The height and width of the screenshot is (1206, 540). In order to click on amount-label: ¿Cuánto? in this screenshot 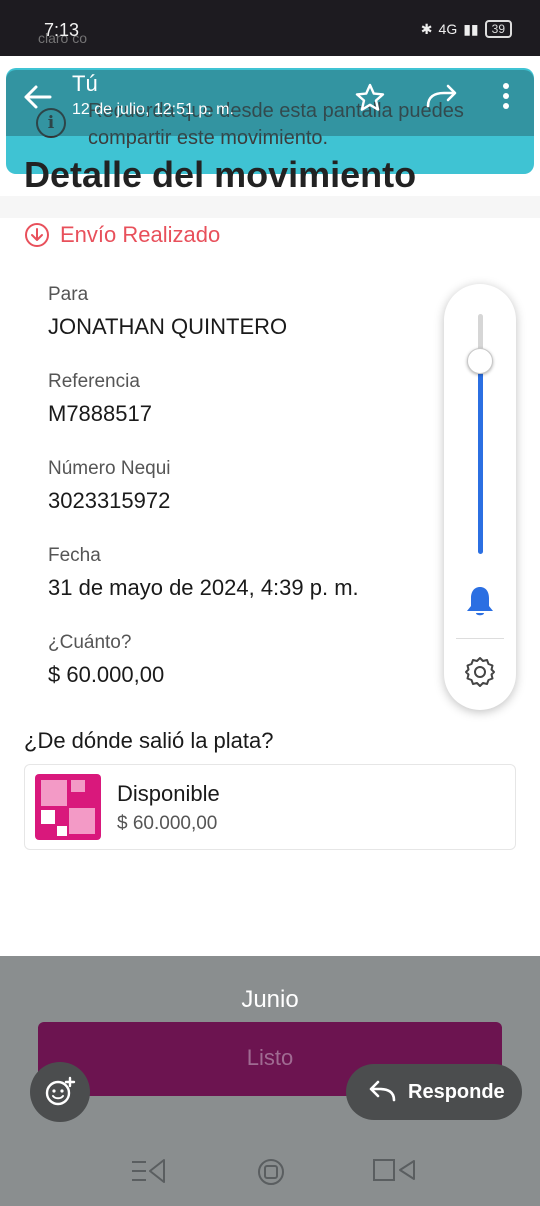, I will do `click(90, 642)`.